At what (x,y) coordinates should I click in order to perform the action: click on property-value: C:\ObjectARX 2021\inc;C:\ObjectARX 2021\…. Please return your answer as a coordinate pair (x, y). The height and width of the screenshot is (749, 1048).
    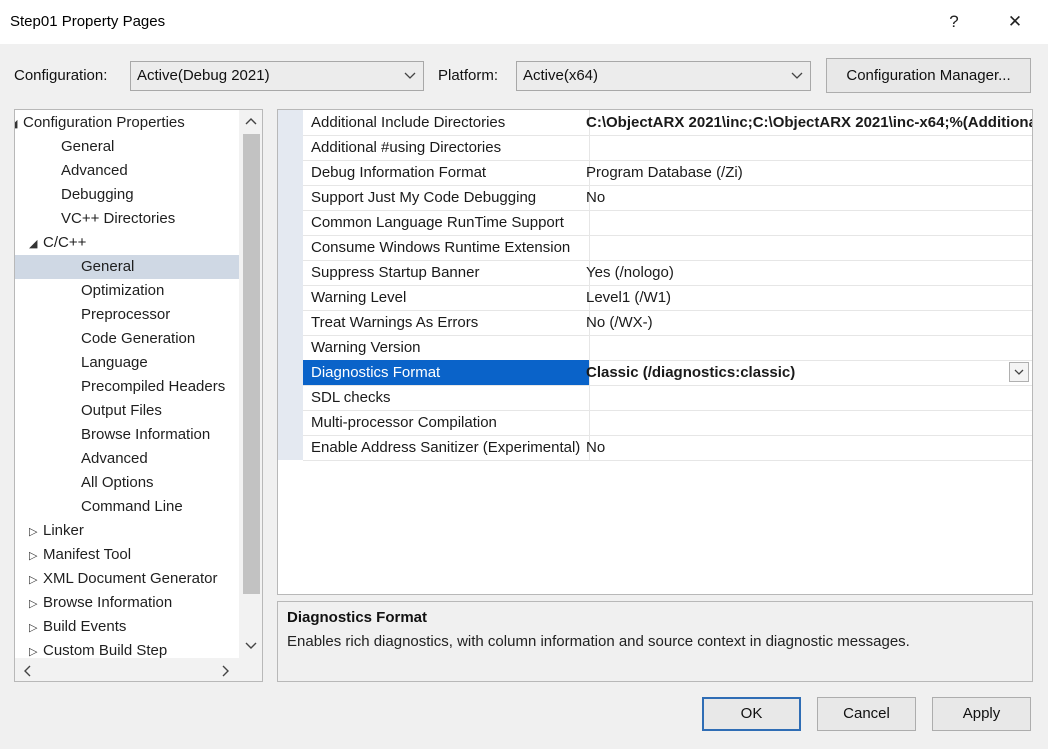
    Looking at the image, I should click on (807, 122).